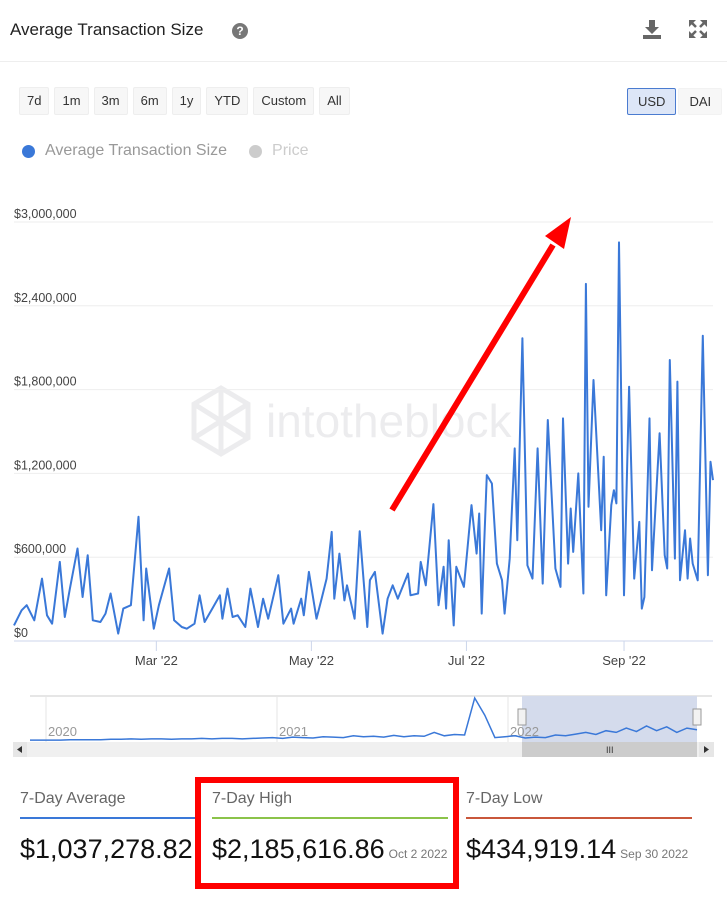 Image resolution: width=727 pixels, height=904 pixels. I want to click on stat-value: $434,919.14, so click(541, 849).